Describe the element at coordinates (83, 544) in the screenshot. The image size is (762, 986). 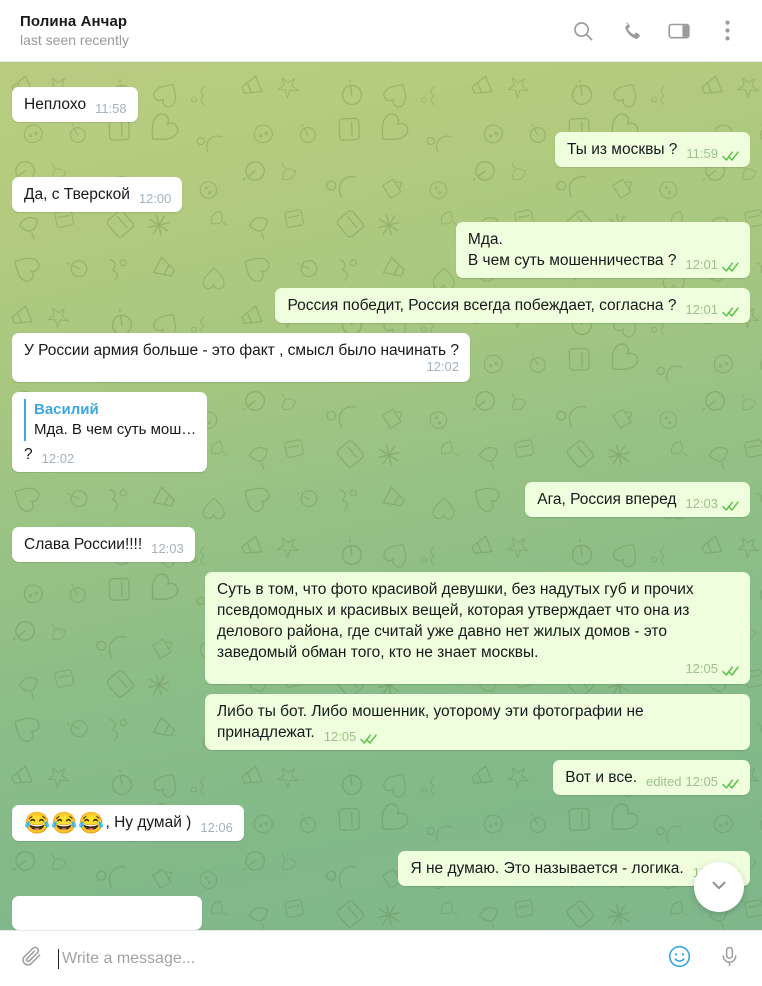
I see `message-text: Слава России!!!!` at that location.